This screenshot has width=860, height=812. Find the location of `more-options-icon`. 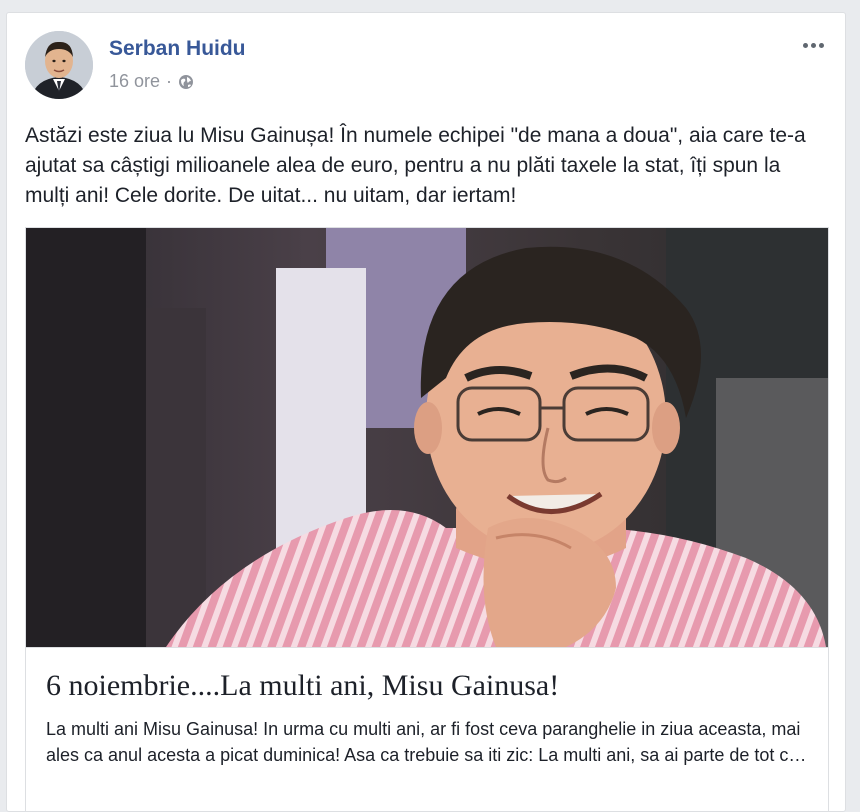

more-options-icon is located at coordinates (813, 45).